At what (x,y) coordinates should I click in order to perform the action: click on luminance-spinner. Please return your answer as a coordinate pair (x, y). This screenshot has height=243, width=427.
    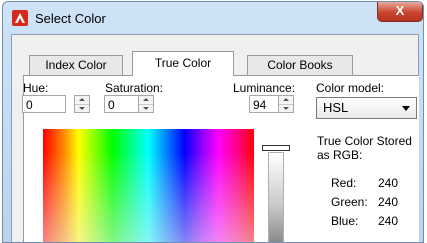
    Looking at the image, I should click on (286, 104).